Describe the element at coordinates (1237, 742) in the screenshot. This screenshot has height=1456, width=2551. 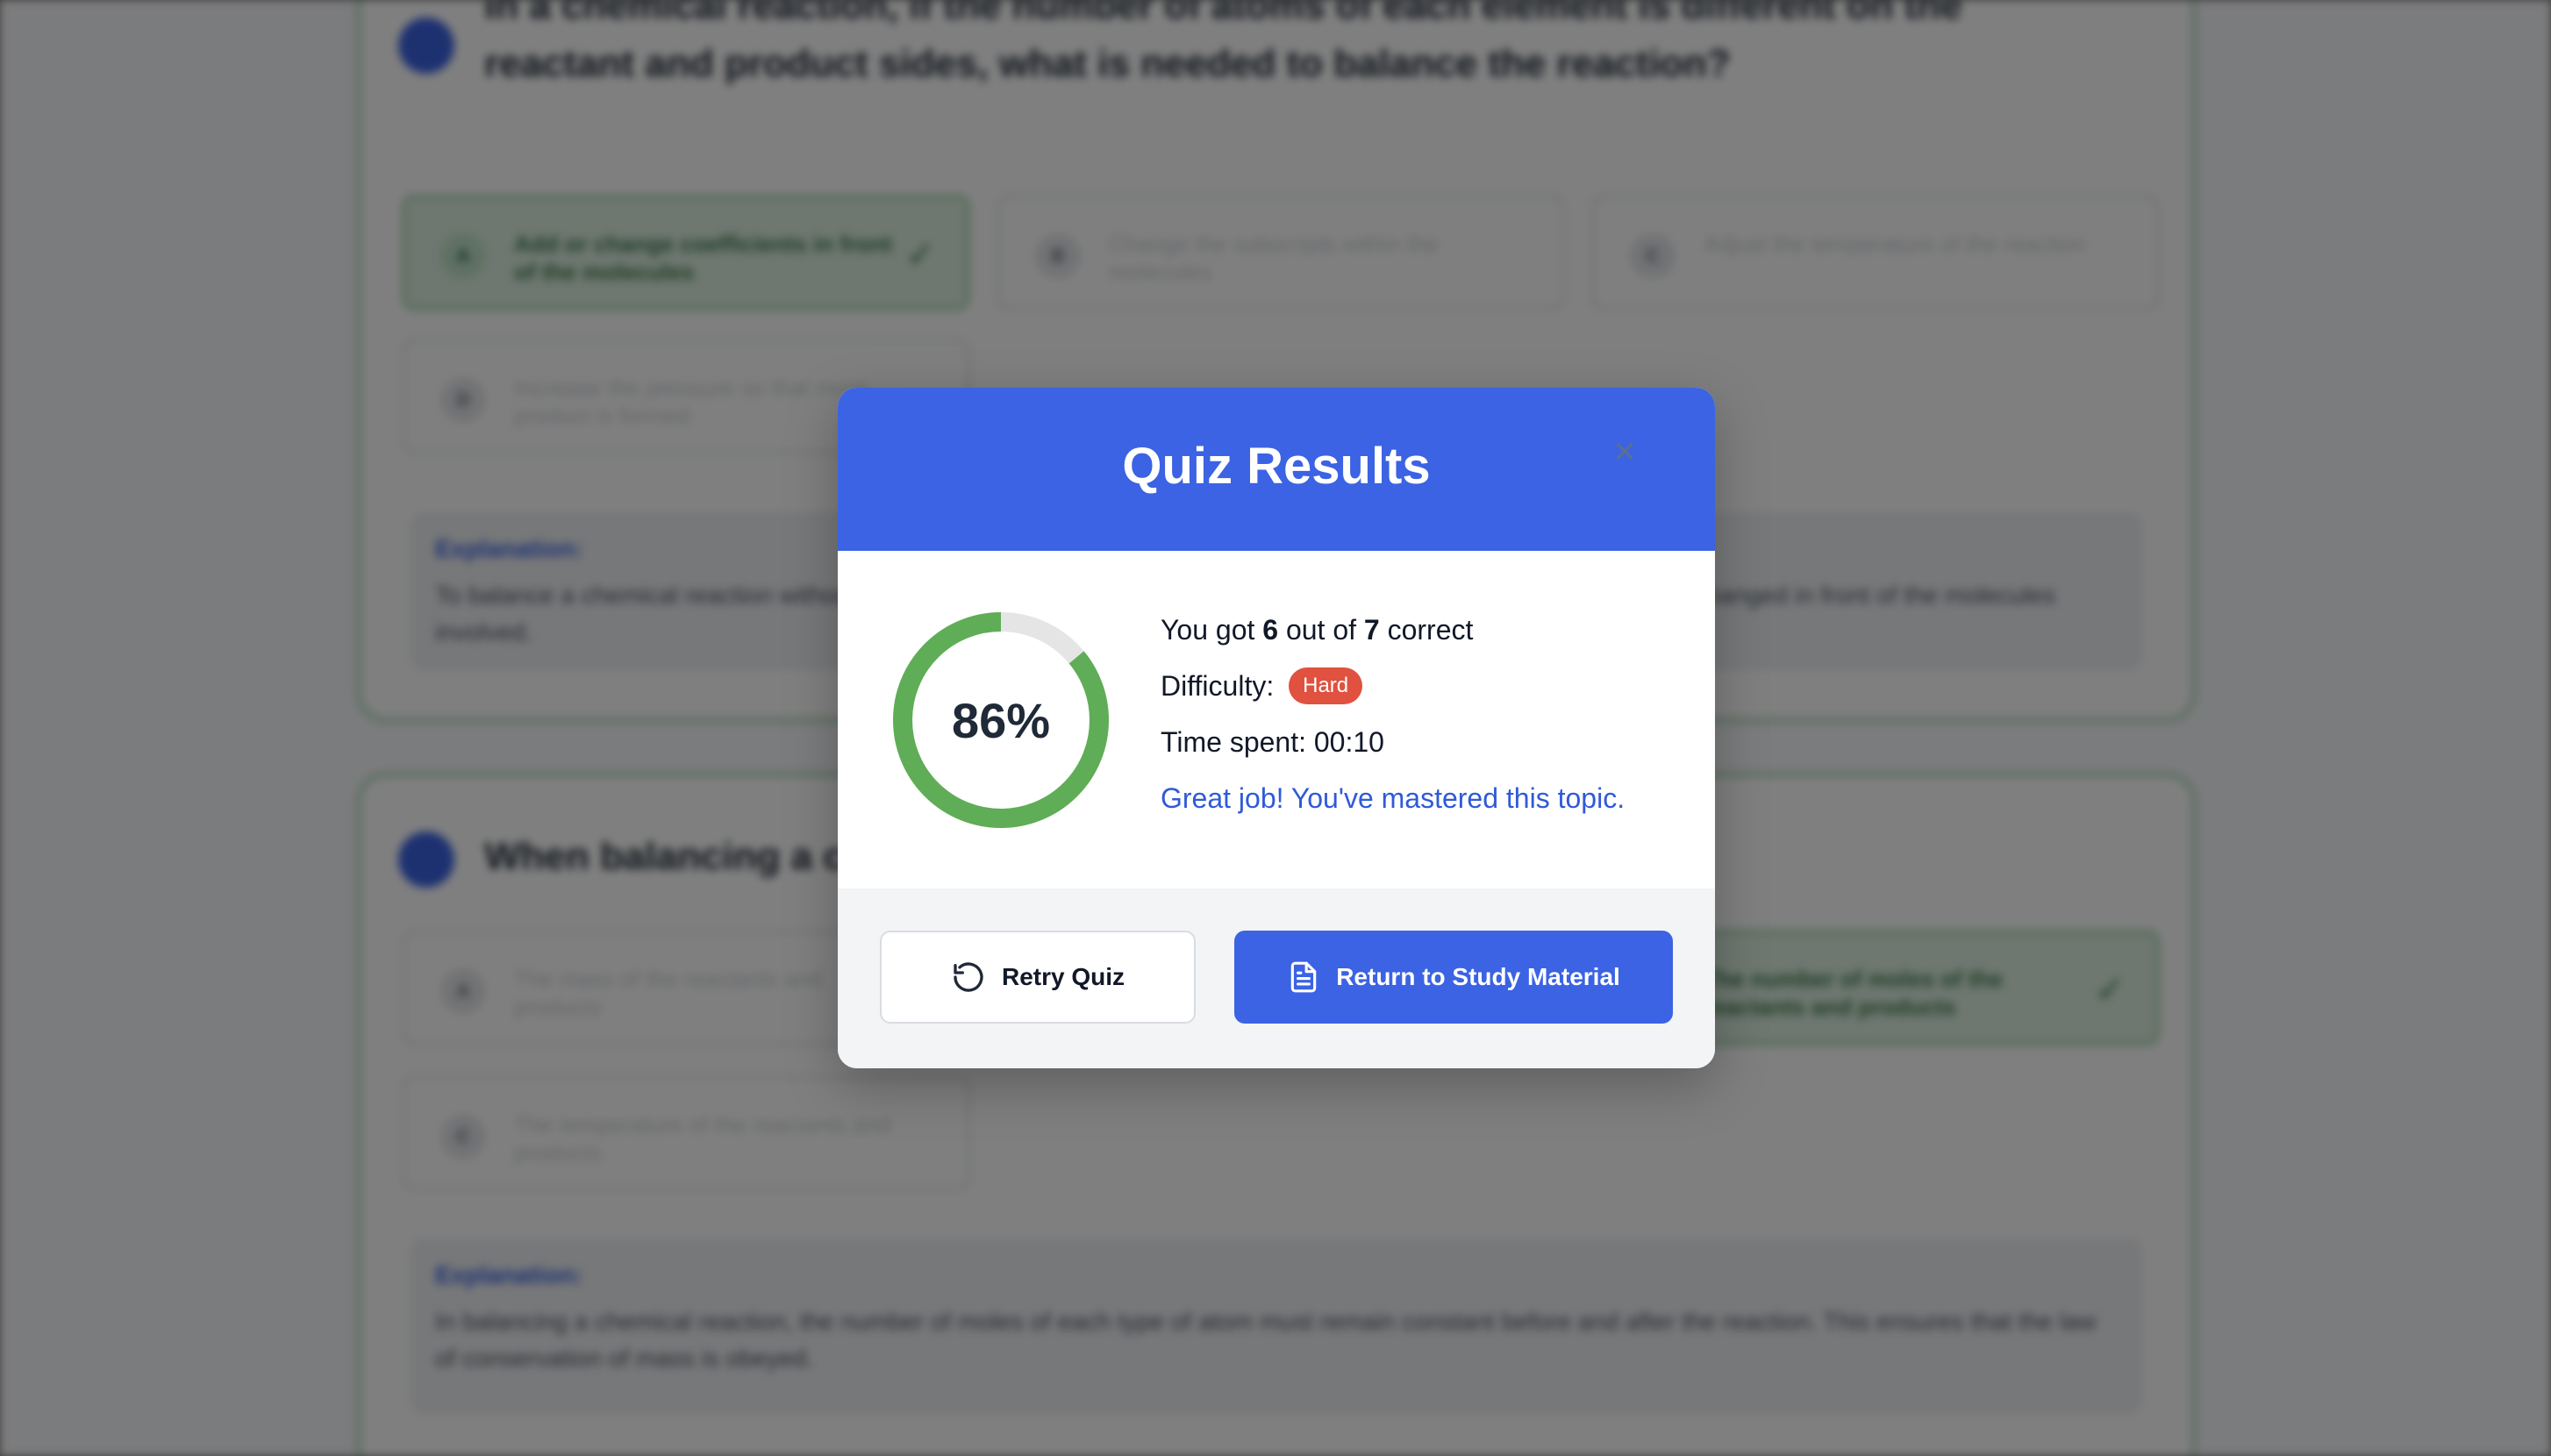
I see `time-label: Time spent:` at that location.